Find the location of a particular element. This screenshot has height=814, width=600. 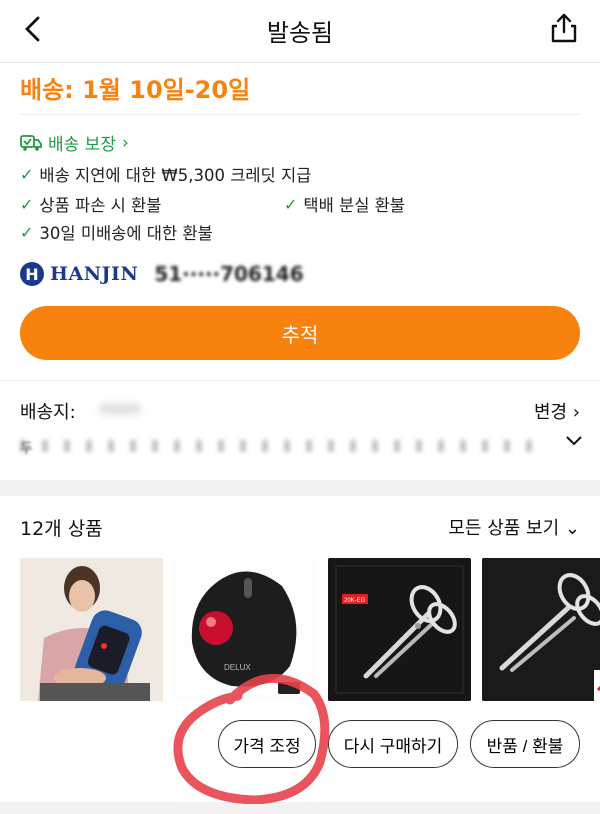

change-address-button: 변경 › is located at coordinates (557, 411).